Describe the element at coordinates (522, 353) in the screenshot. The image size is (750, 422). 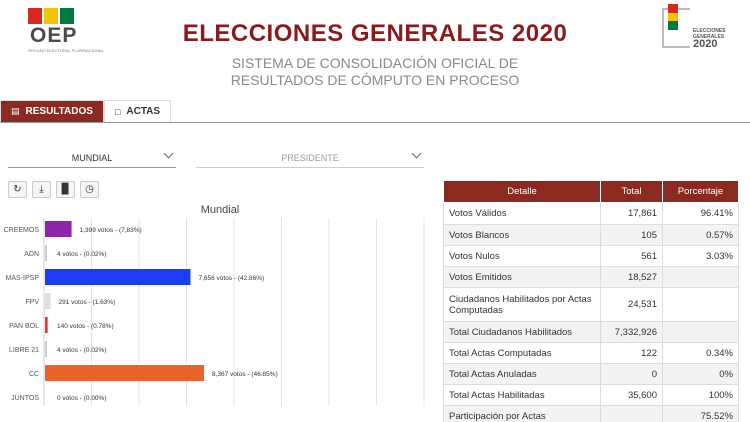
I see `table-cell-label: Total Actas Computadas` at that location.